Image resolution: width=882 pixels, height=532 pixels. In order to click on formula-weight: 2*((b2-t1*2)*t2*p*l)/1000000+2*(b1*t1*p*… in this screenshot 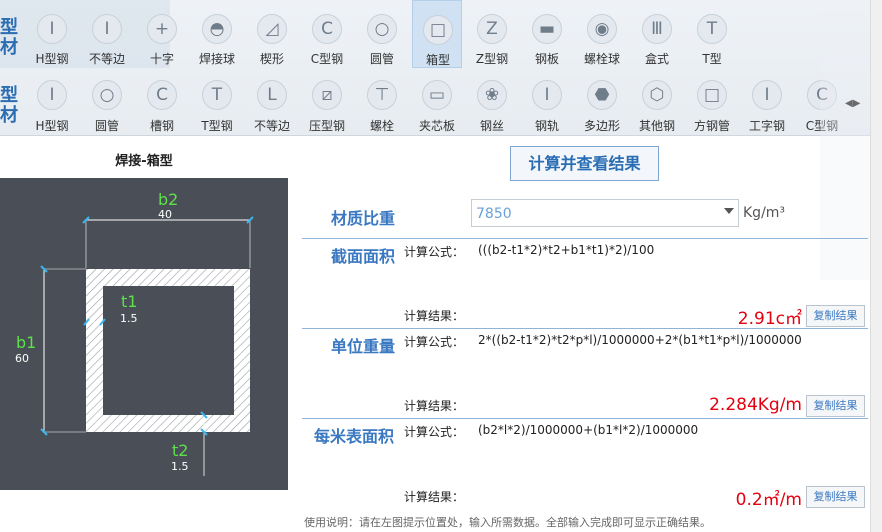, I will do `click(640, 340)`.